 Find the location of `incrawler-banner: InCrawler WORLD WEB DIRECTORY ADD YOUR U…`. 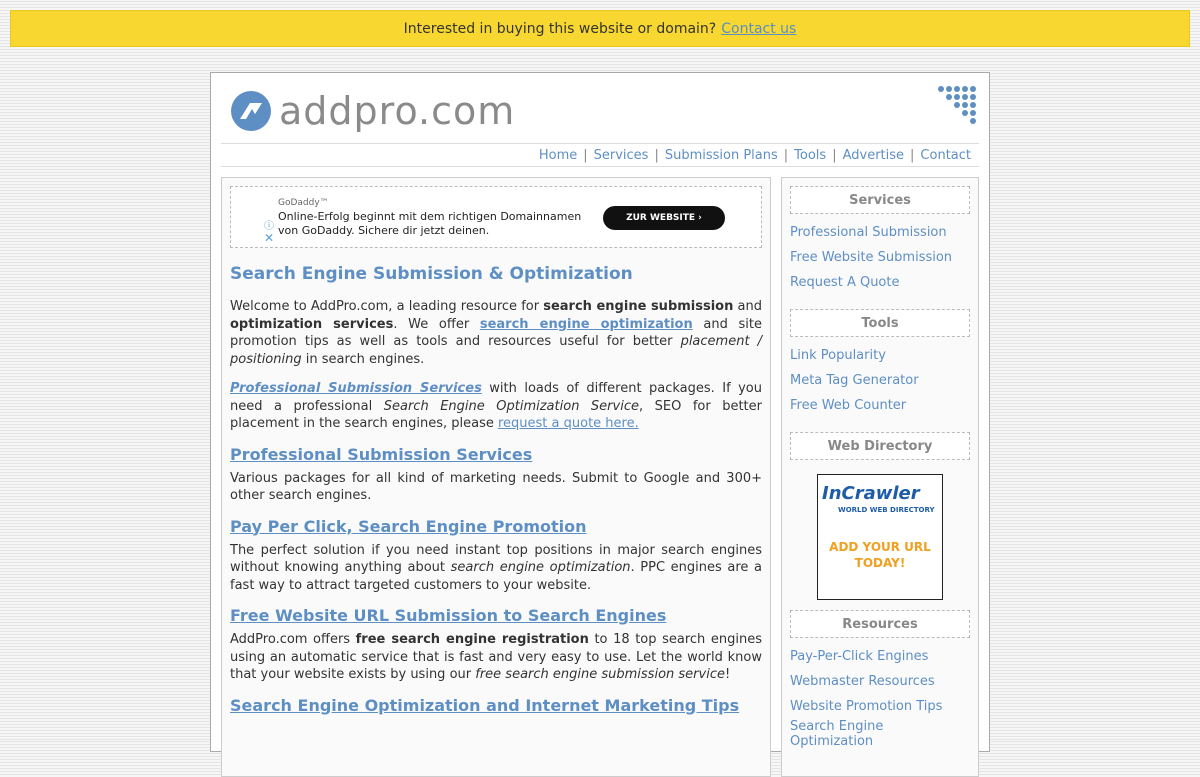

incrawler-banner: InCrawler WORLD WEB DIRECTORY ADD YOUR U… is located at coordinates (880, 537).